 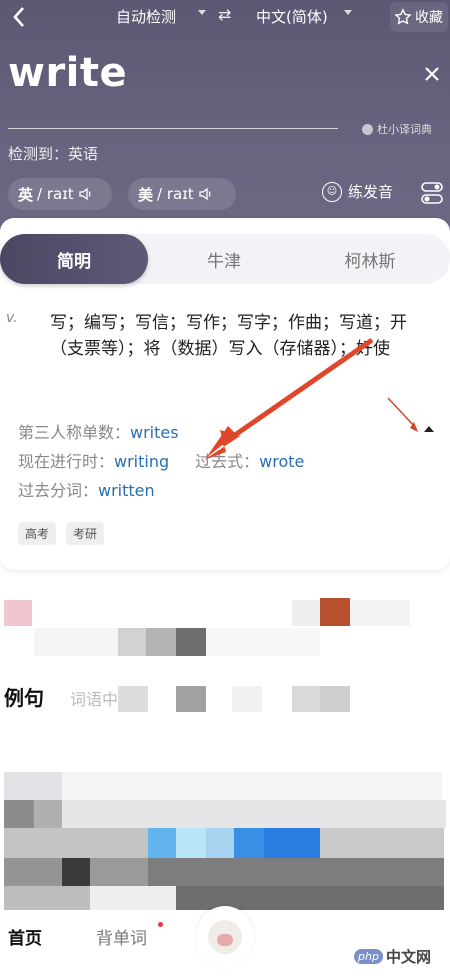 What do you see at coordinates (404, 129) in the screenshot?
I see `brand-label: 杜小译词典` at bounding box center [404, 129].